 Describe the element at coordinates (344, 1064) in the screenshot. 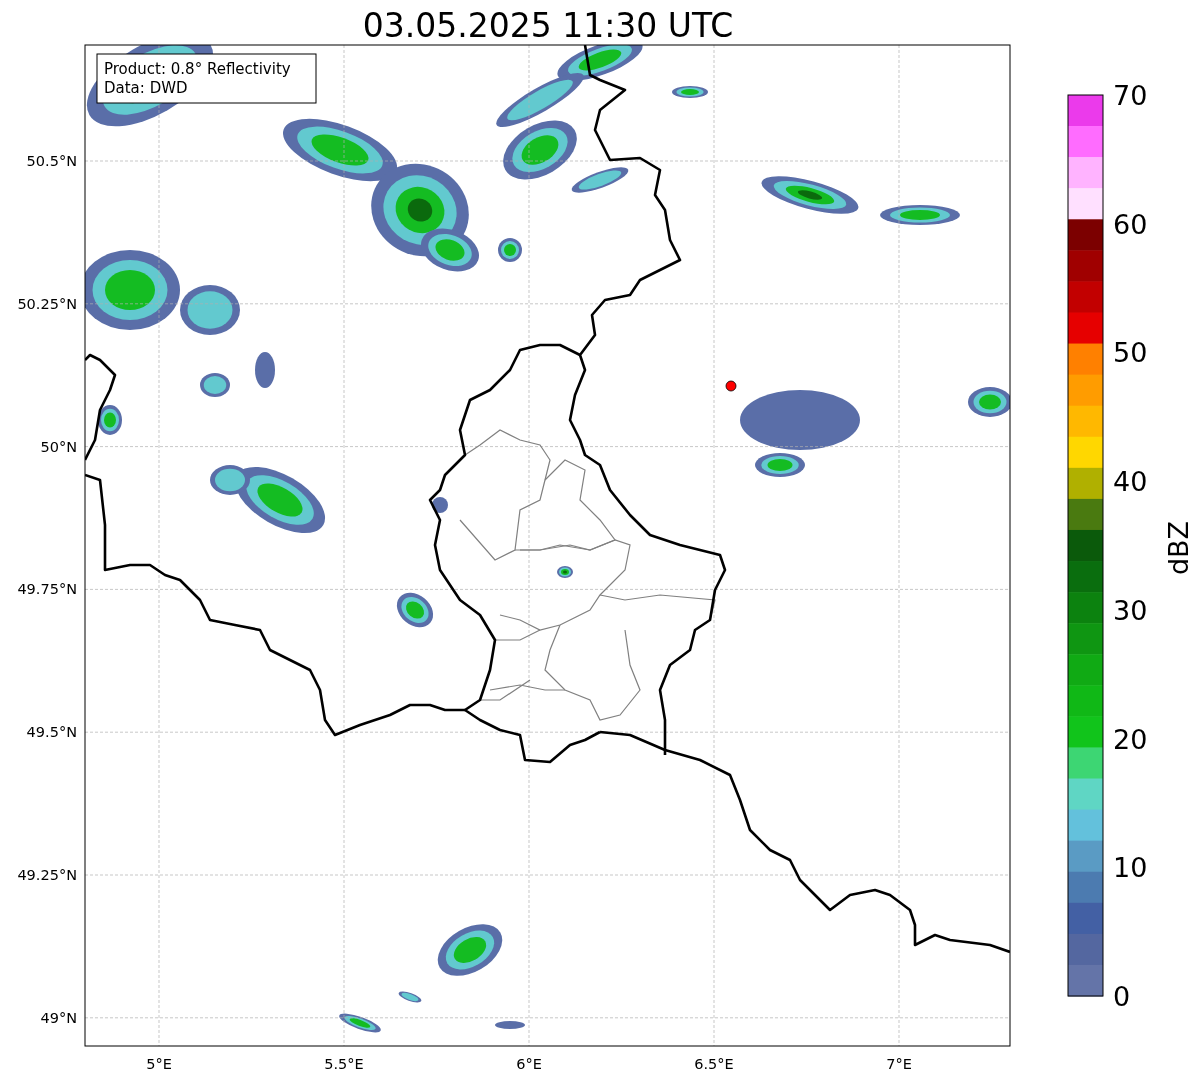

I see `x-tick-label: 5.5°E` at that location.